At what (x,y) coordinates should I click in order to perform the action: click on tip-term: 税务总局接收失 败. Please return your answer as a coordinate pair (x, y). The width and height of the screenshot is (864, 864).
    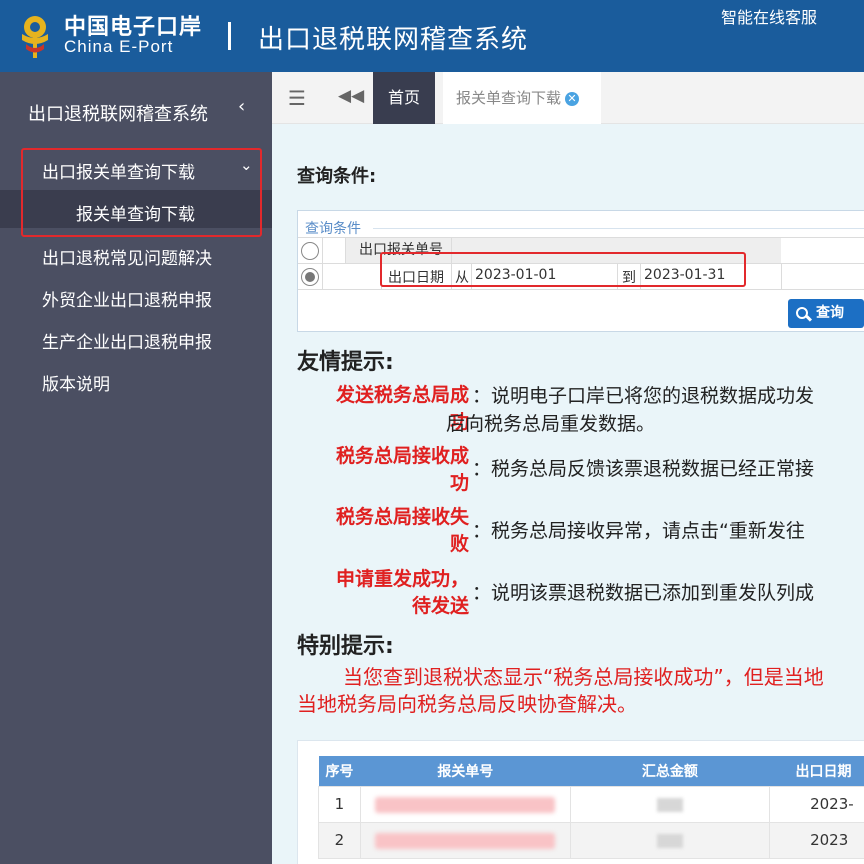
    Looking at the image, I should click on (383, 531).